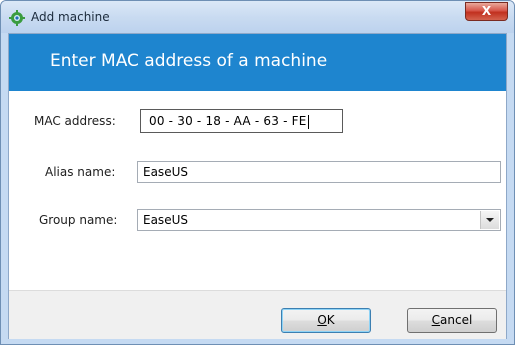 The width and height of the screenshot is (515, 351). Describe the element at coordinates (78, 220) in the screenshot. I see `group-name-label: Group name:` at that location.